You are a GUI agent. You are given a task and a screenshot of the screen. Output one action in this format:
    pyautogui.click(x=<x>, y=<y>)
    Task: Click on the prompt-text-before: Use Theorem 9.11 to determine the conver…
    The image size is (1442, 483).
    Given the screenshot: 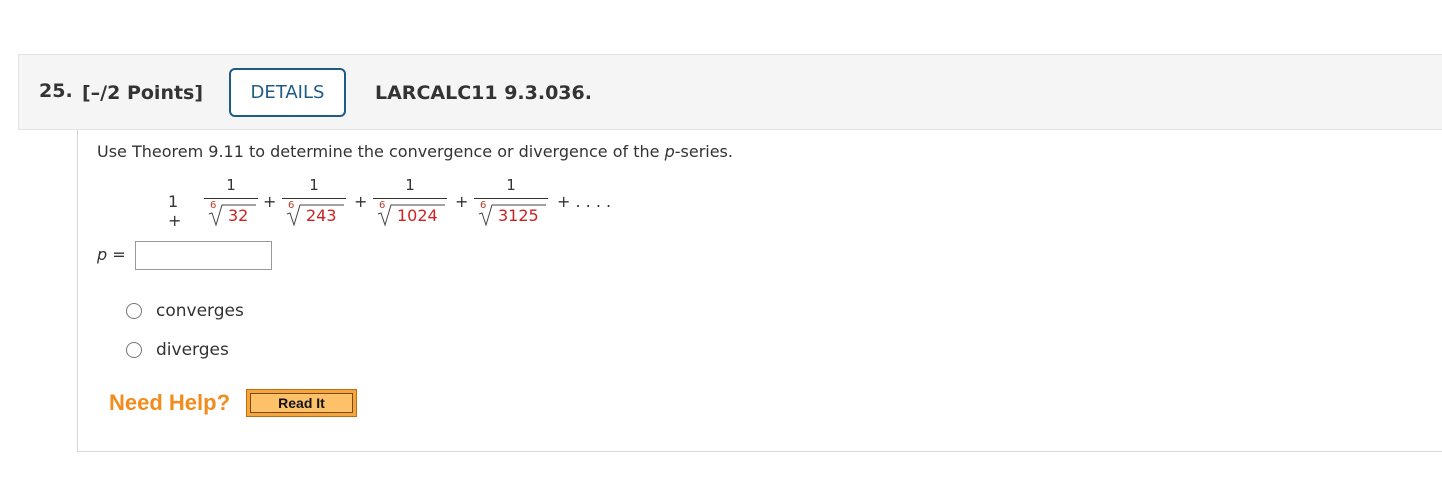 What is the action you would take?
    pyautogui.click(x=381, y=151)
    